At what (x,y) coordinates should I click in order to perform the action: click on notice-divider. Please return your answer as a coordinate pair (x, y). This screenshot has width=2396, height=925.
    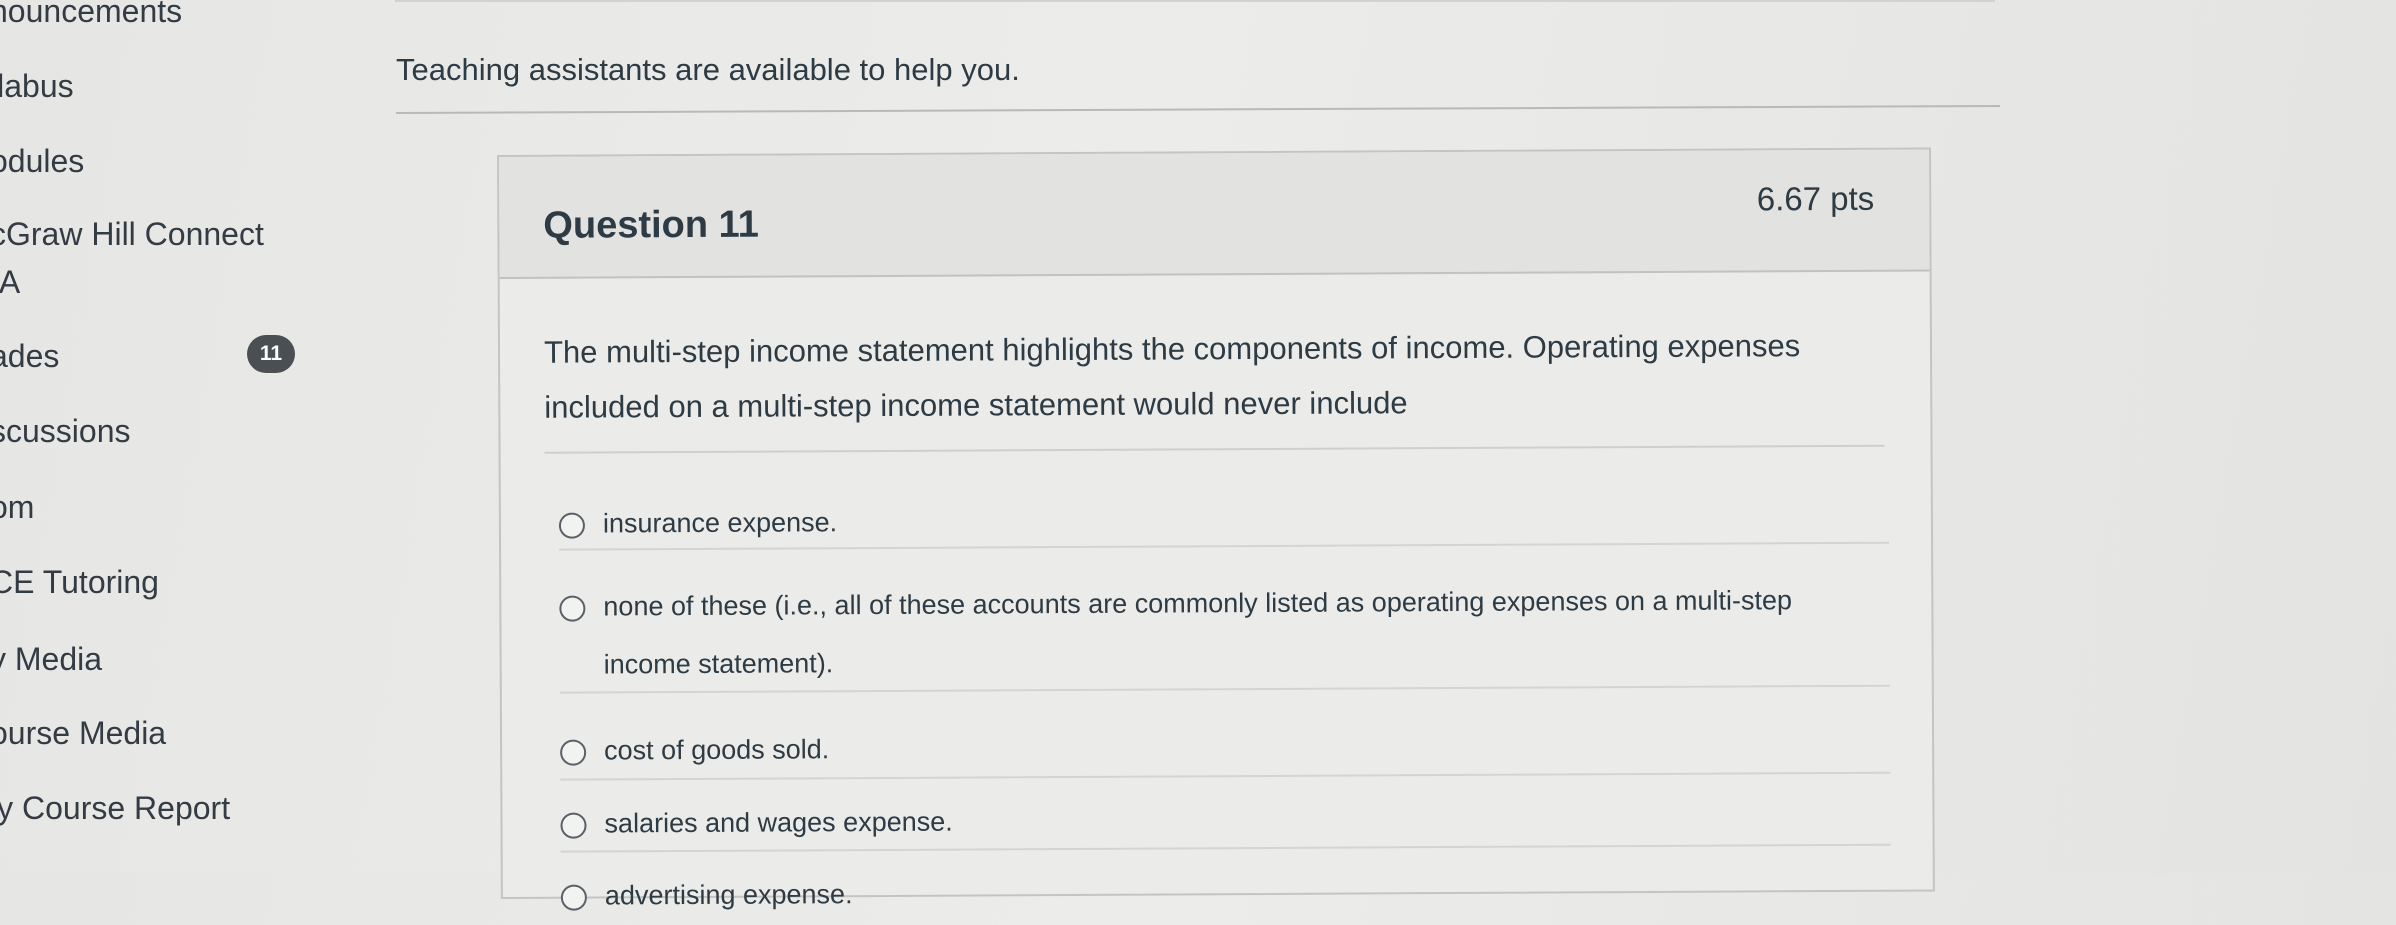
    Looking at the image, I should click on (1198, 109).